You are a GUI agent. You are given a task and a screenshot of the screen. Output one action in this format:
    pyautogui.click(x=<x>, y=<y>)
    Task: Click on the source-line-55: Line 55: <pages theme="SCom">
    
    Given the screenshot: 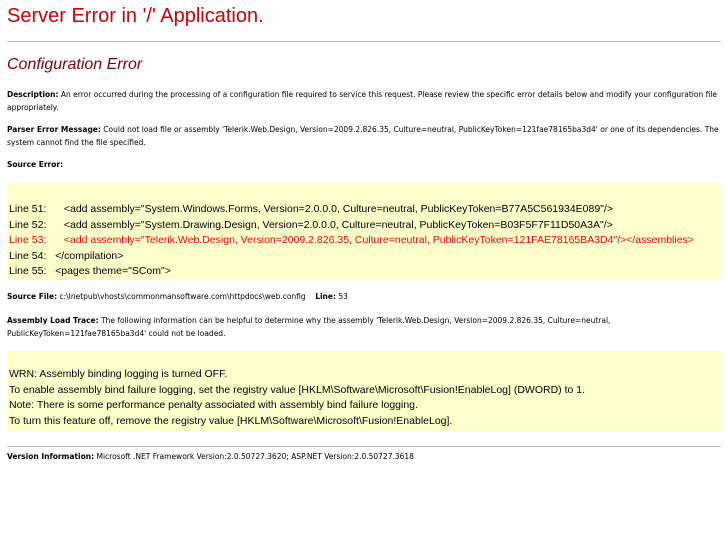 What is the action you would take?
    pyautogui.click(x=90, y=271)
    